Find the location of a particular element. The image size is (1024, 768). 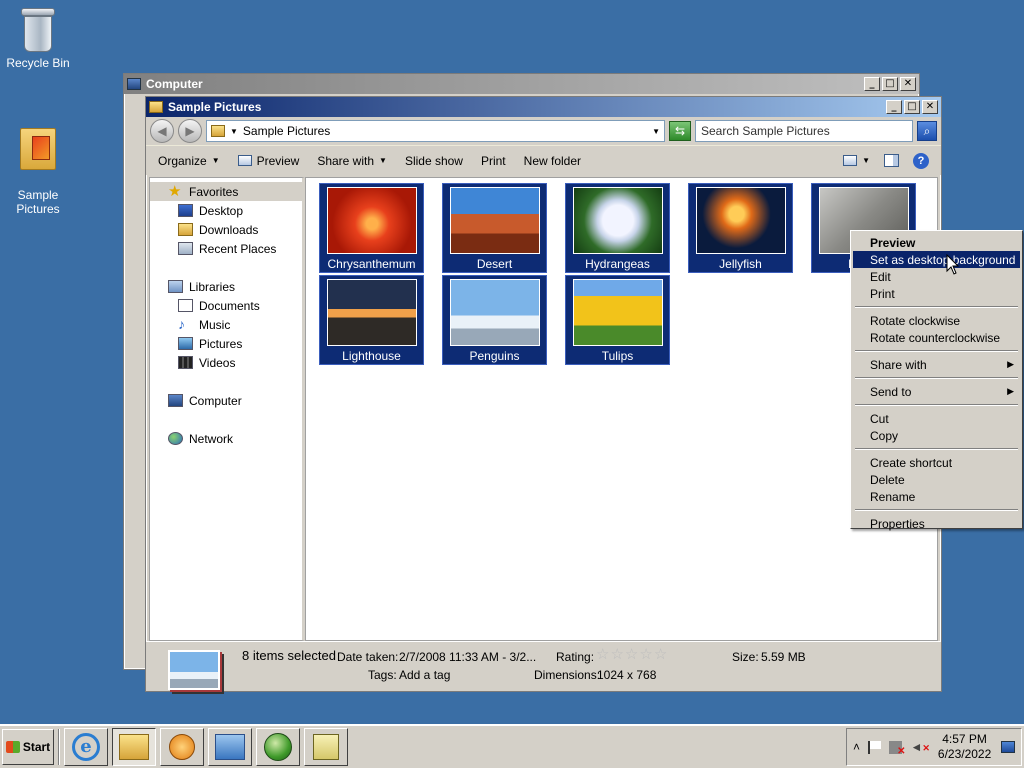

nav-item-pictures: Pictures is located at coordinates (226, 343).